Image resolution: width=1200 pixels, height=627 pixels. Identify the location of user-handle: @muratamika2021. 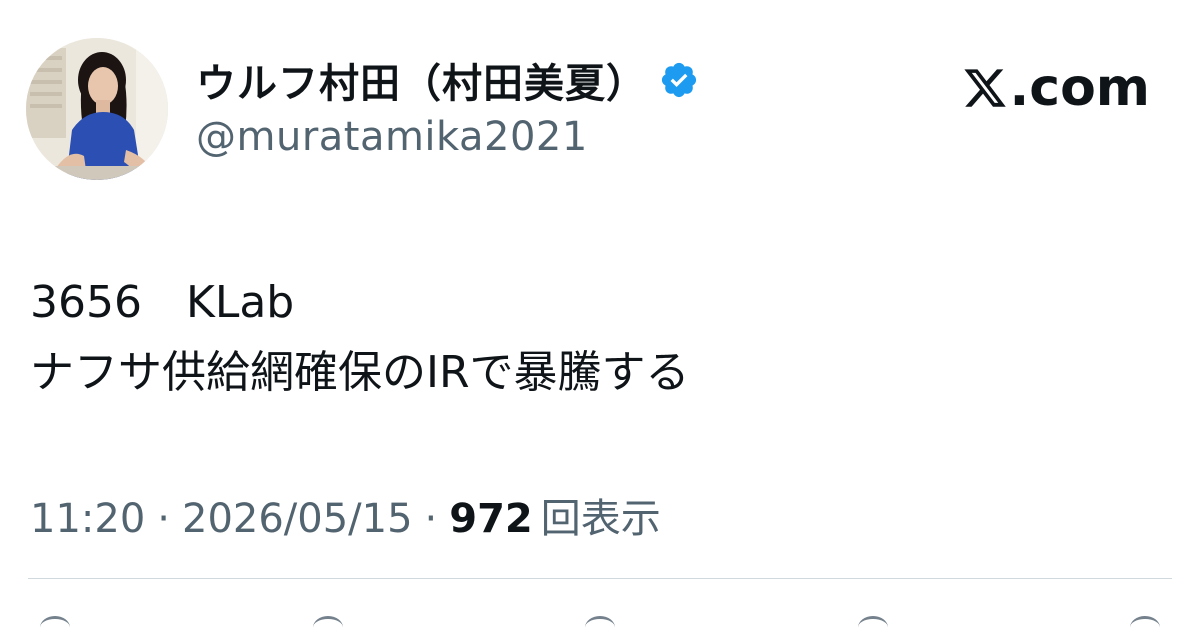
(392, 137).